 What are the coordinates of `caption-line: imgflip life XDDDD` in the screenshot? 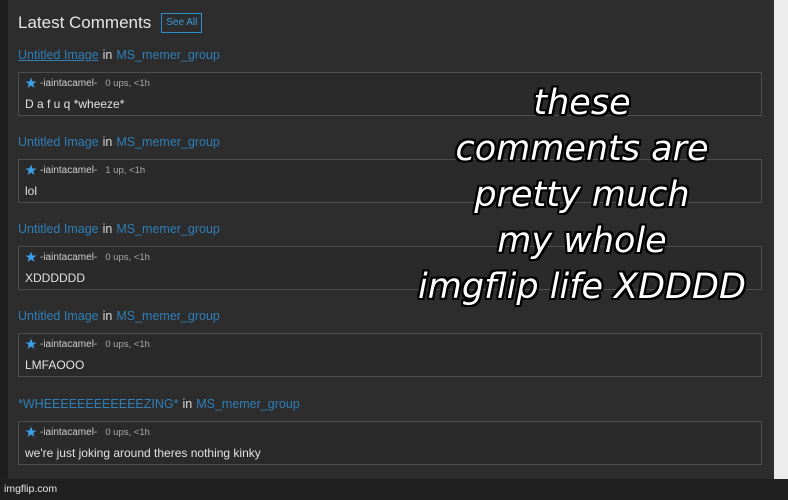 It's located at (582, 287).